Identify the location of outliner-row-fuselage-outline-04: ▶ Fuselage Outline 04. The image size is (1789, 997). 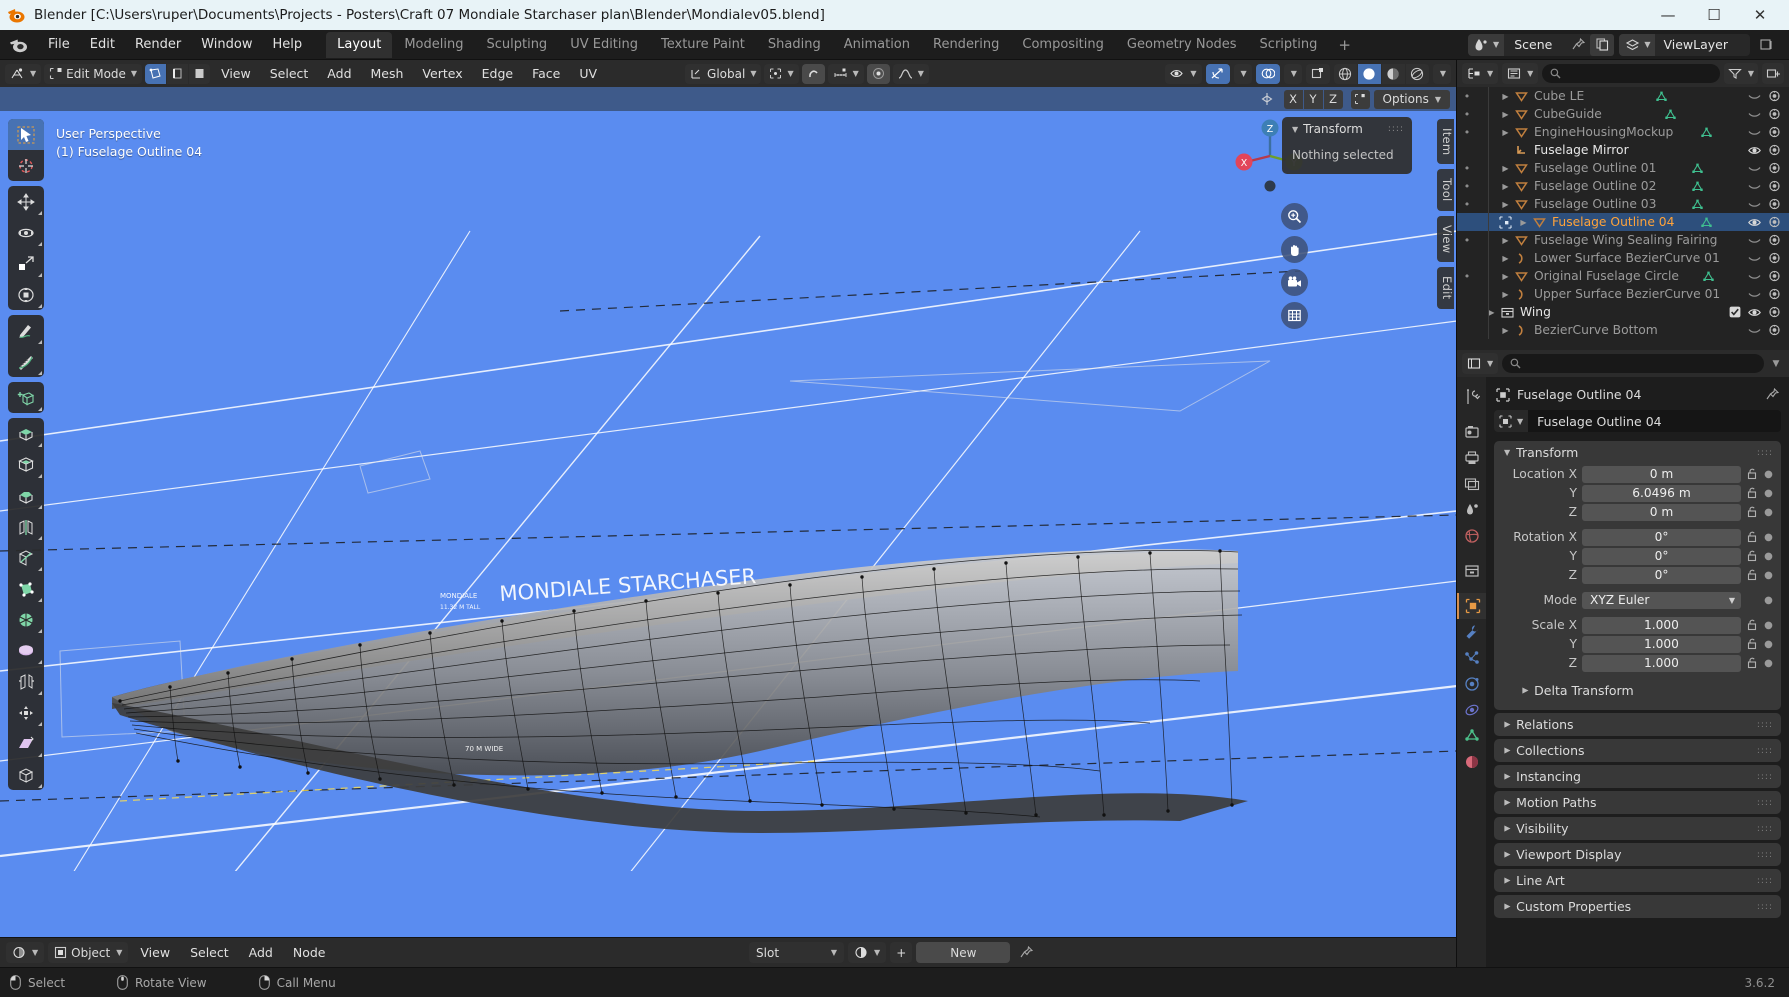
(1623, 222).